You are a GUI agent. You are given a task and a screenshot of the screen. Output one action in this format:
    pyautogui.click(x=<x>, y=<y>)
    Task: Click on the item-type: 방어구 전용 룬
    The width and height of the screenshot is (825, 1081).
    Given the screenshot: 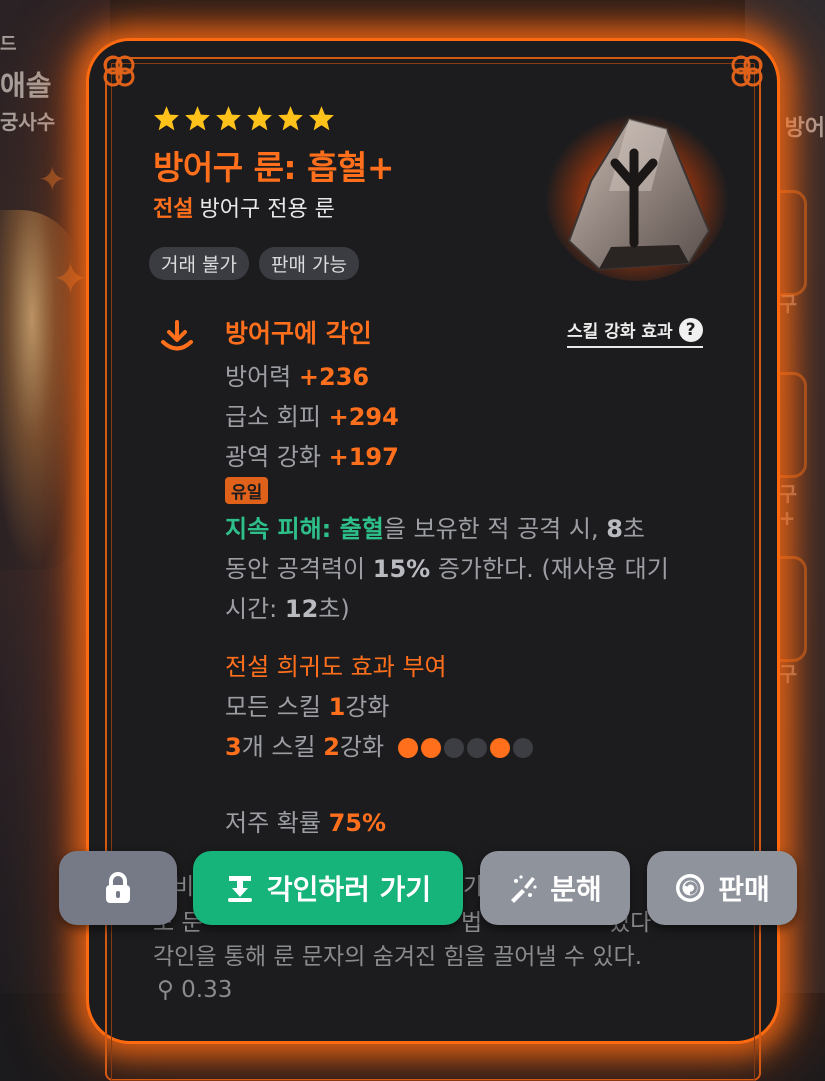 What is the action you would take?
    pyautogui.click(x=267, y=209)
    